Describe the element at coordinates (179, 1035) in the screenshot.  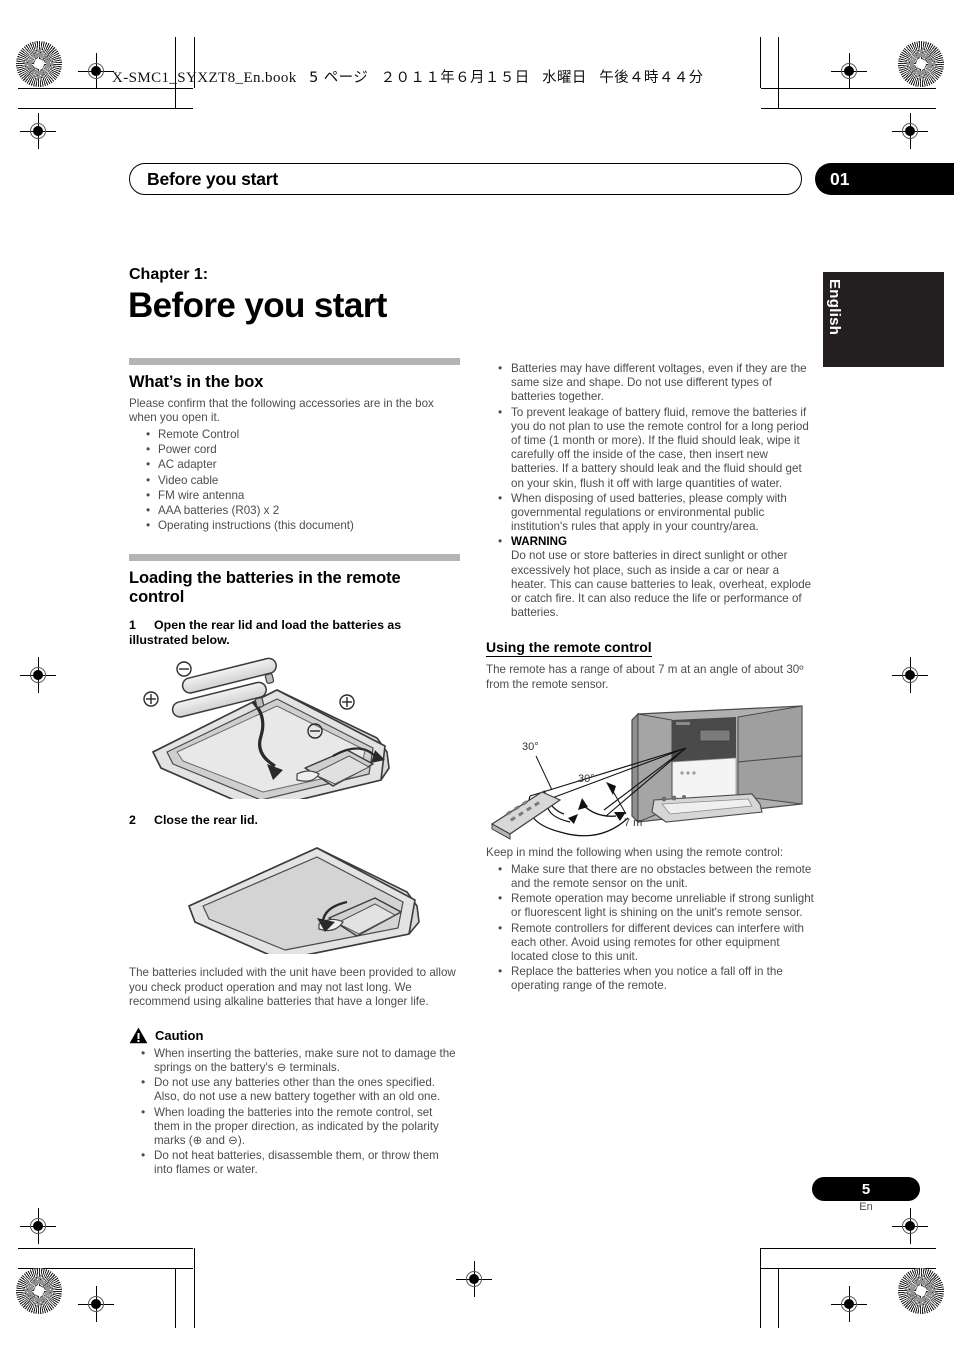
I see `caution-title: Caution` at that location.